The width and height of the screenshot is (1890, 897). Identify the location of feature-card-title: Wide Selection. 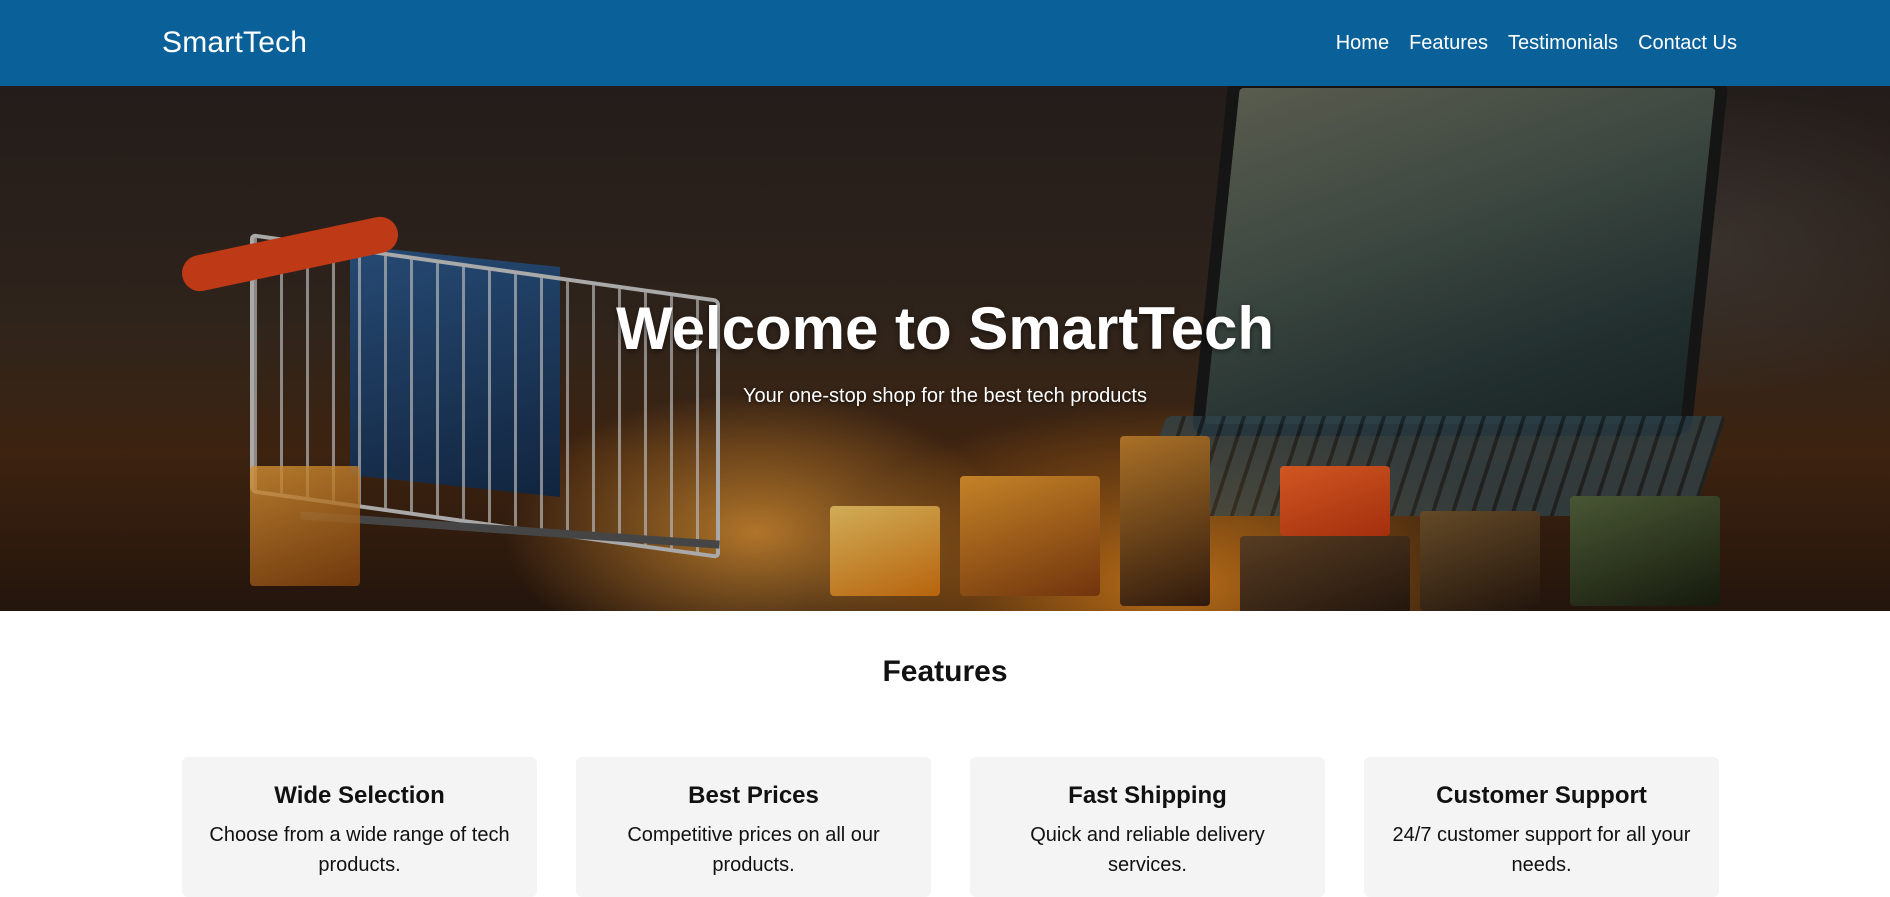
(359, 795).